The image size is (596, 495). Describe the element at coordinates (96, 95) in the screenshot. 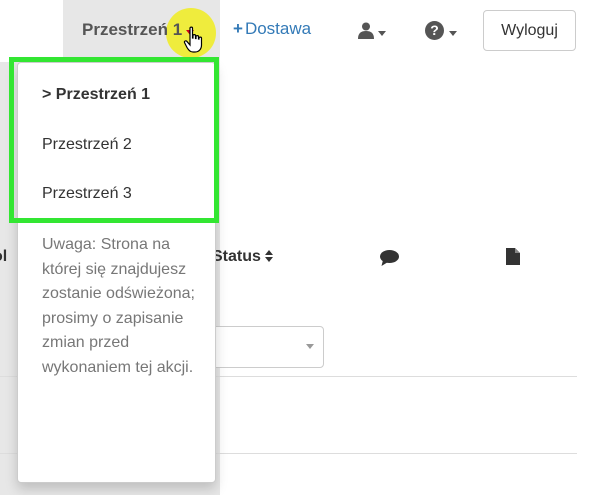

I see `menu-item-space-1: > Przestrzeń 1` at that location.